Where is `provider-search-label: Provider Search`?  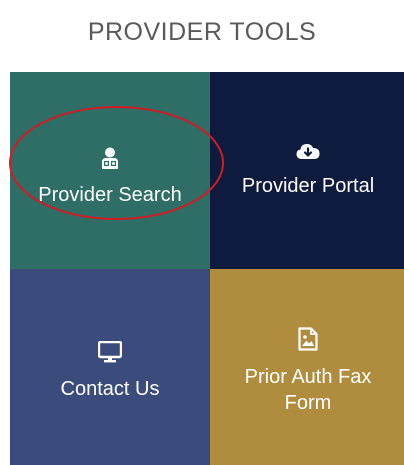 provider-search-label: Provider Search is located at coordinates (110, 195).